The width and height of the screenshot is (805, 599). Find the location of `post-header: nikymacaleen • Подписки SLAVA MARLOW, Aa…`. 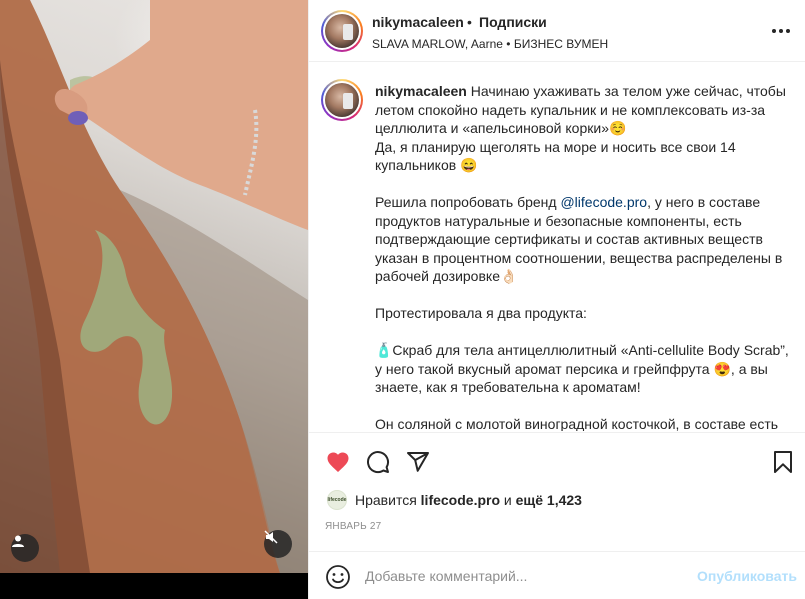

post-header: nikymacaleen • Подписки SLAVA MARLOW, Aa… is located at coordinates (557, 31).